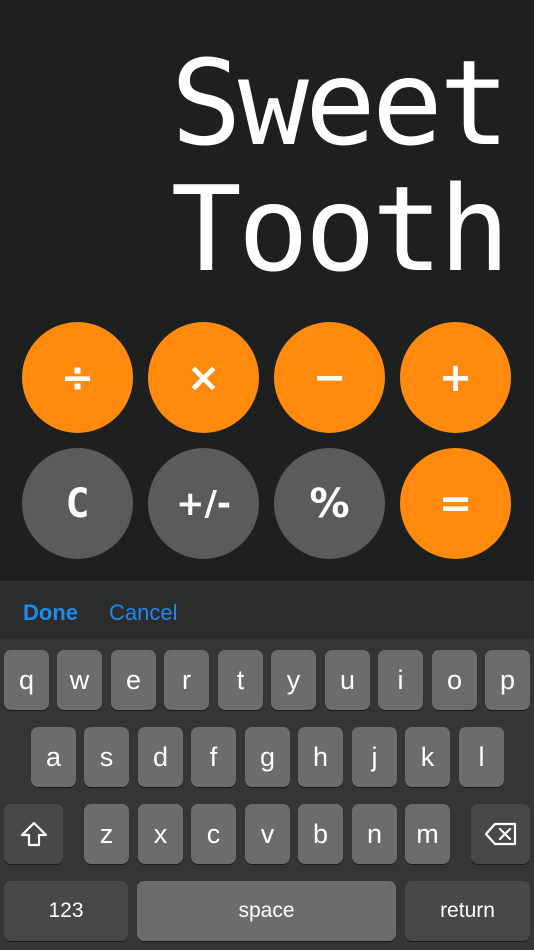 This screenshot has width=534, height=950. I want to click on shift-icon, so click(33, 834).